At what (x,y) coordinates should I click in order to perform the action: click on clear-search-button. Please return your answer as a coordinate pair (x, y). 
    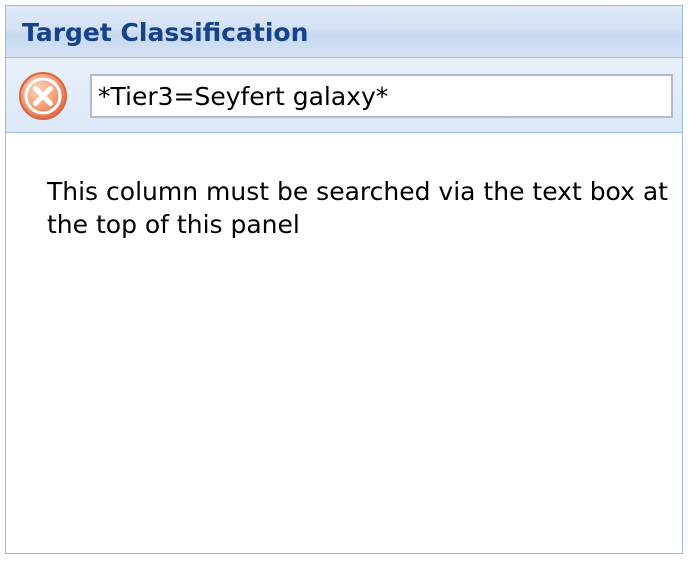
    Looking at the image, I should click on (43, 96).